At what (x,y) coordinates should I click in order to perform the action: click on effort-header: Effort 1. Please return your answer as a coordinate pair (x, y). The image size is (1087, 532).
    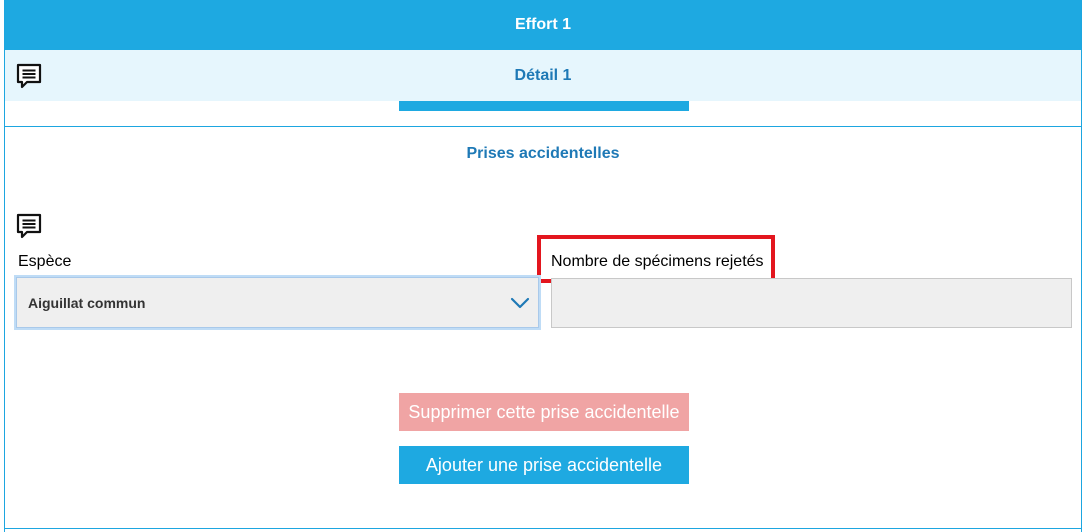
    Looking at the image, I should click on (543, 25).